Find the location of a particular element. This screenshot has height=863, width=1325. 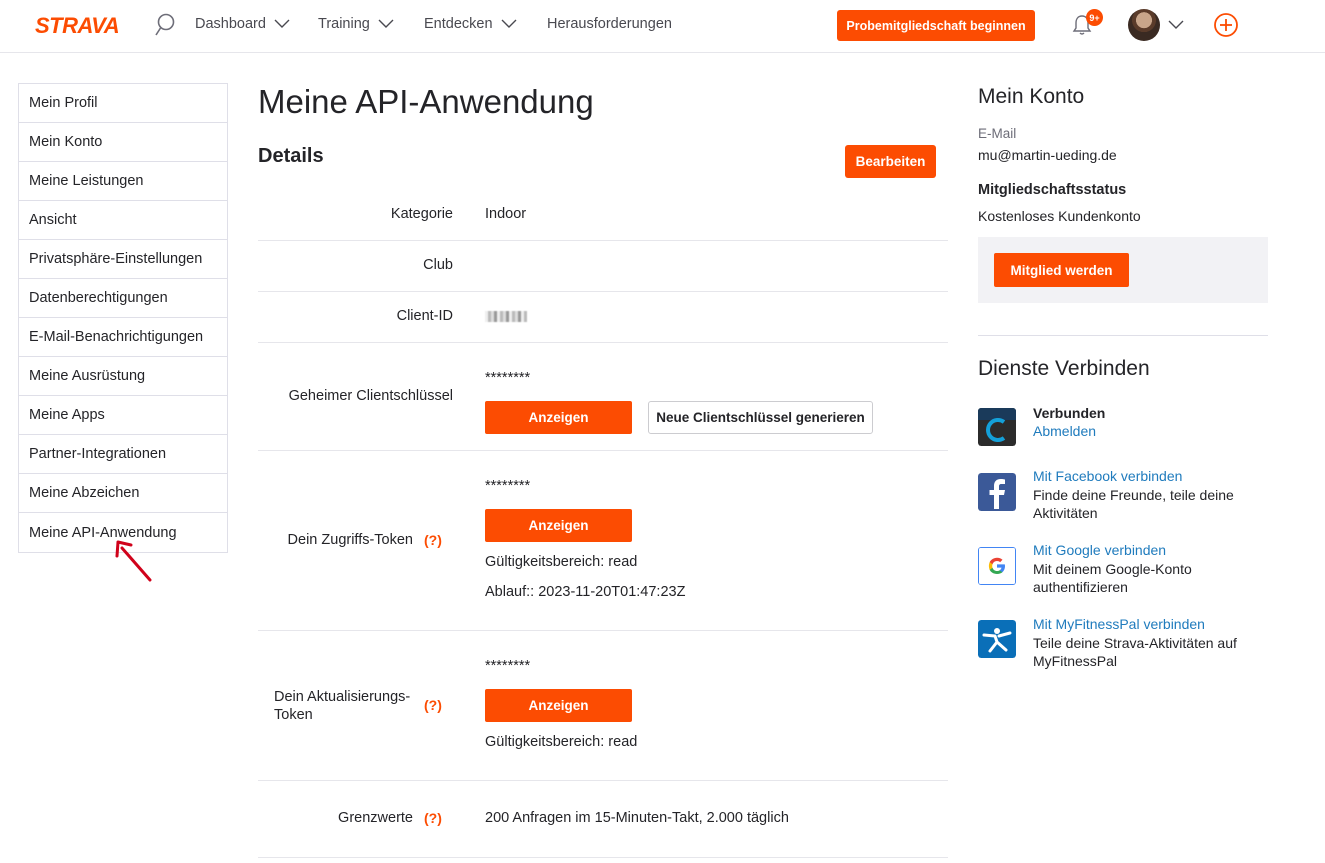

client-id-redacted is located at coordinates (506, 316).